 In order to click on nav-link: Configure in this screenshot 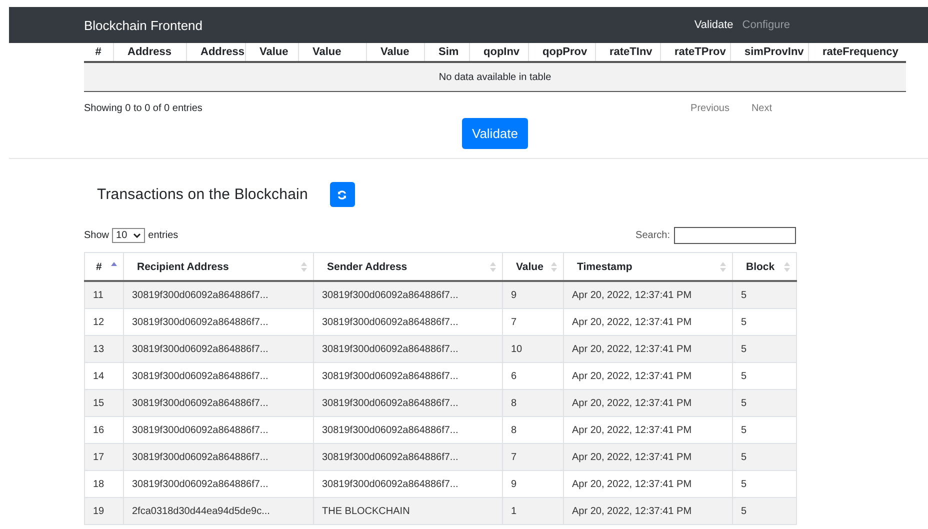, I will do `click(766, 25)`.